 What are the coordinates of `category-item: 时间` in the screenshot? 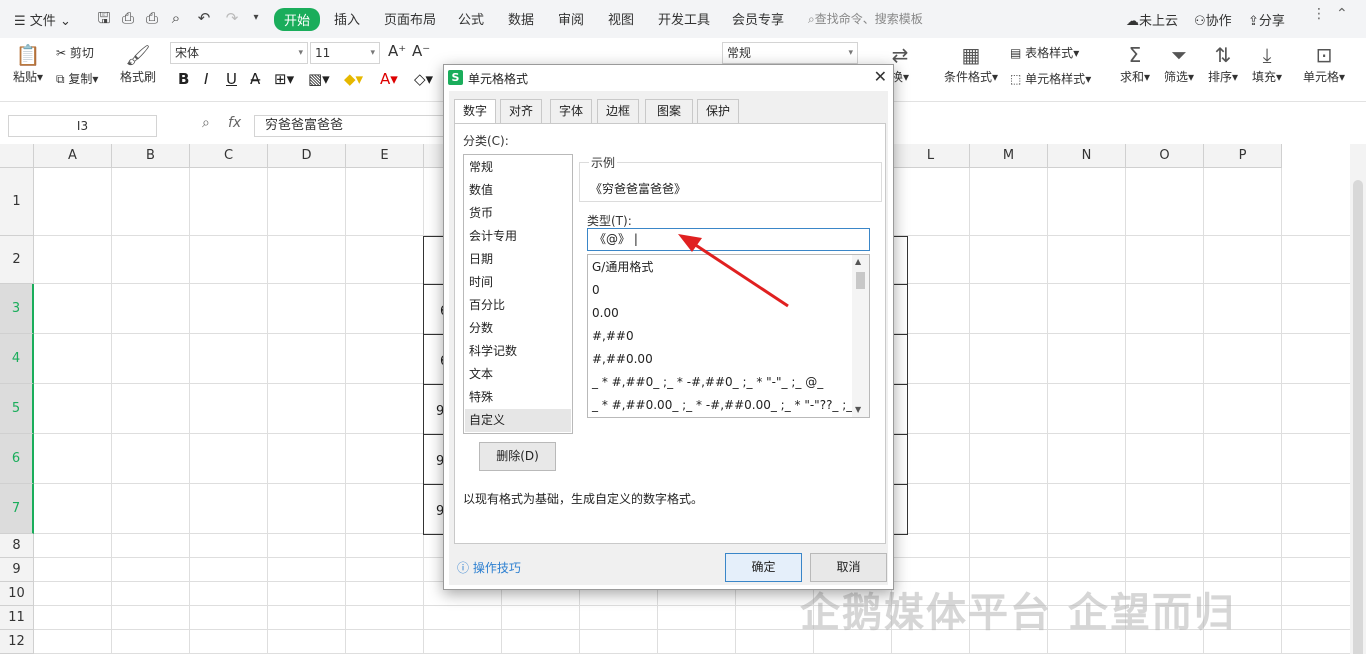 It's located at (518, 282).